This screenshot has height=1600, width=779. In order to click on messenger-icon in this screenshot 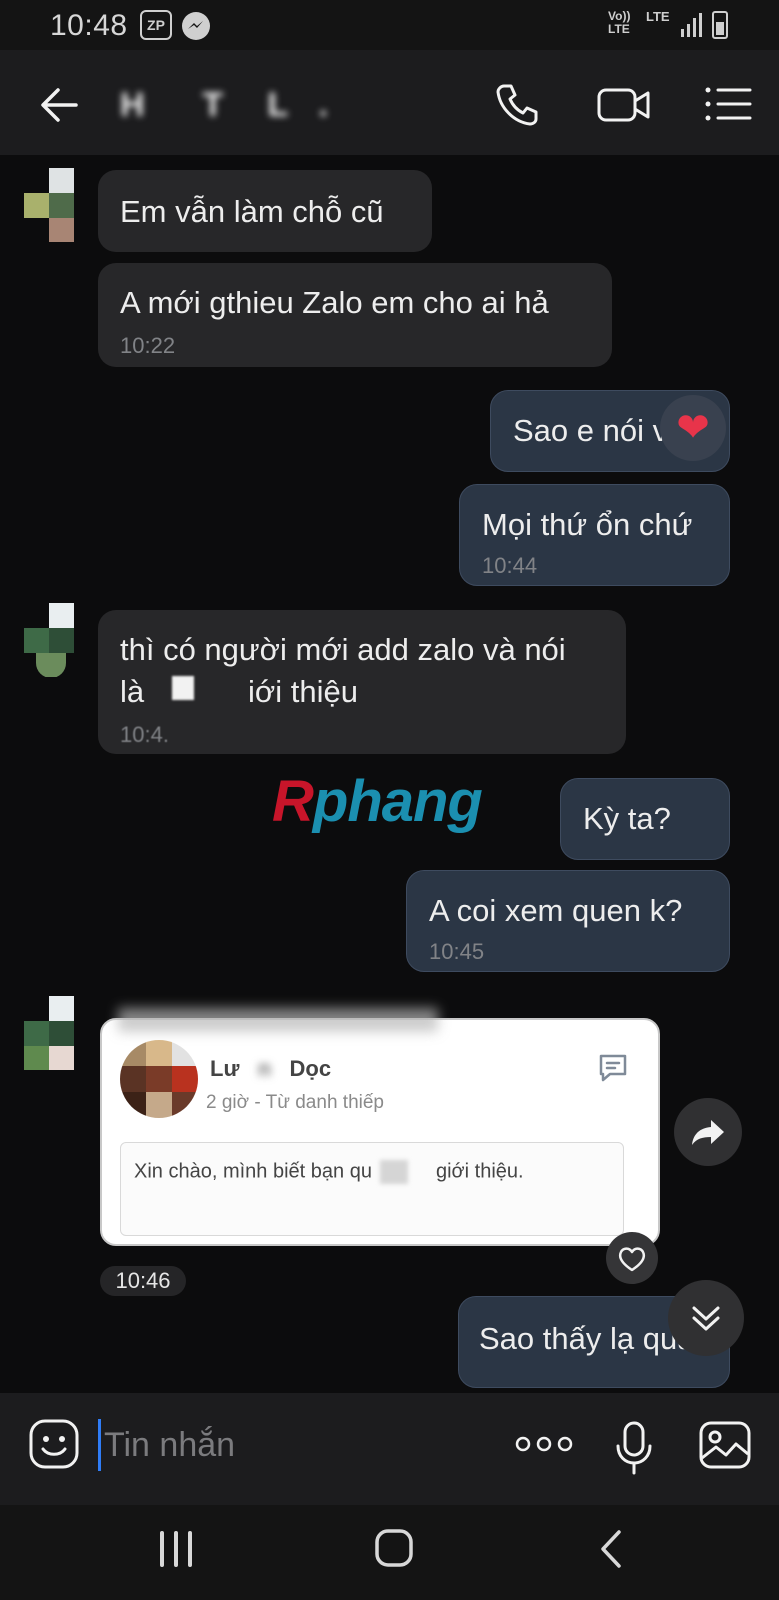, I will do `click(196, 26)`.